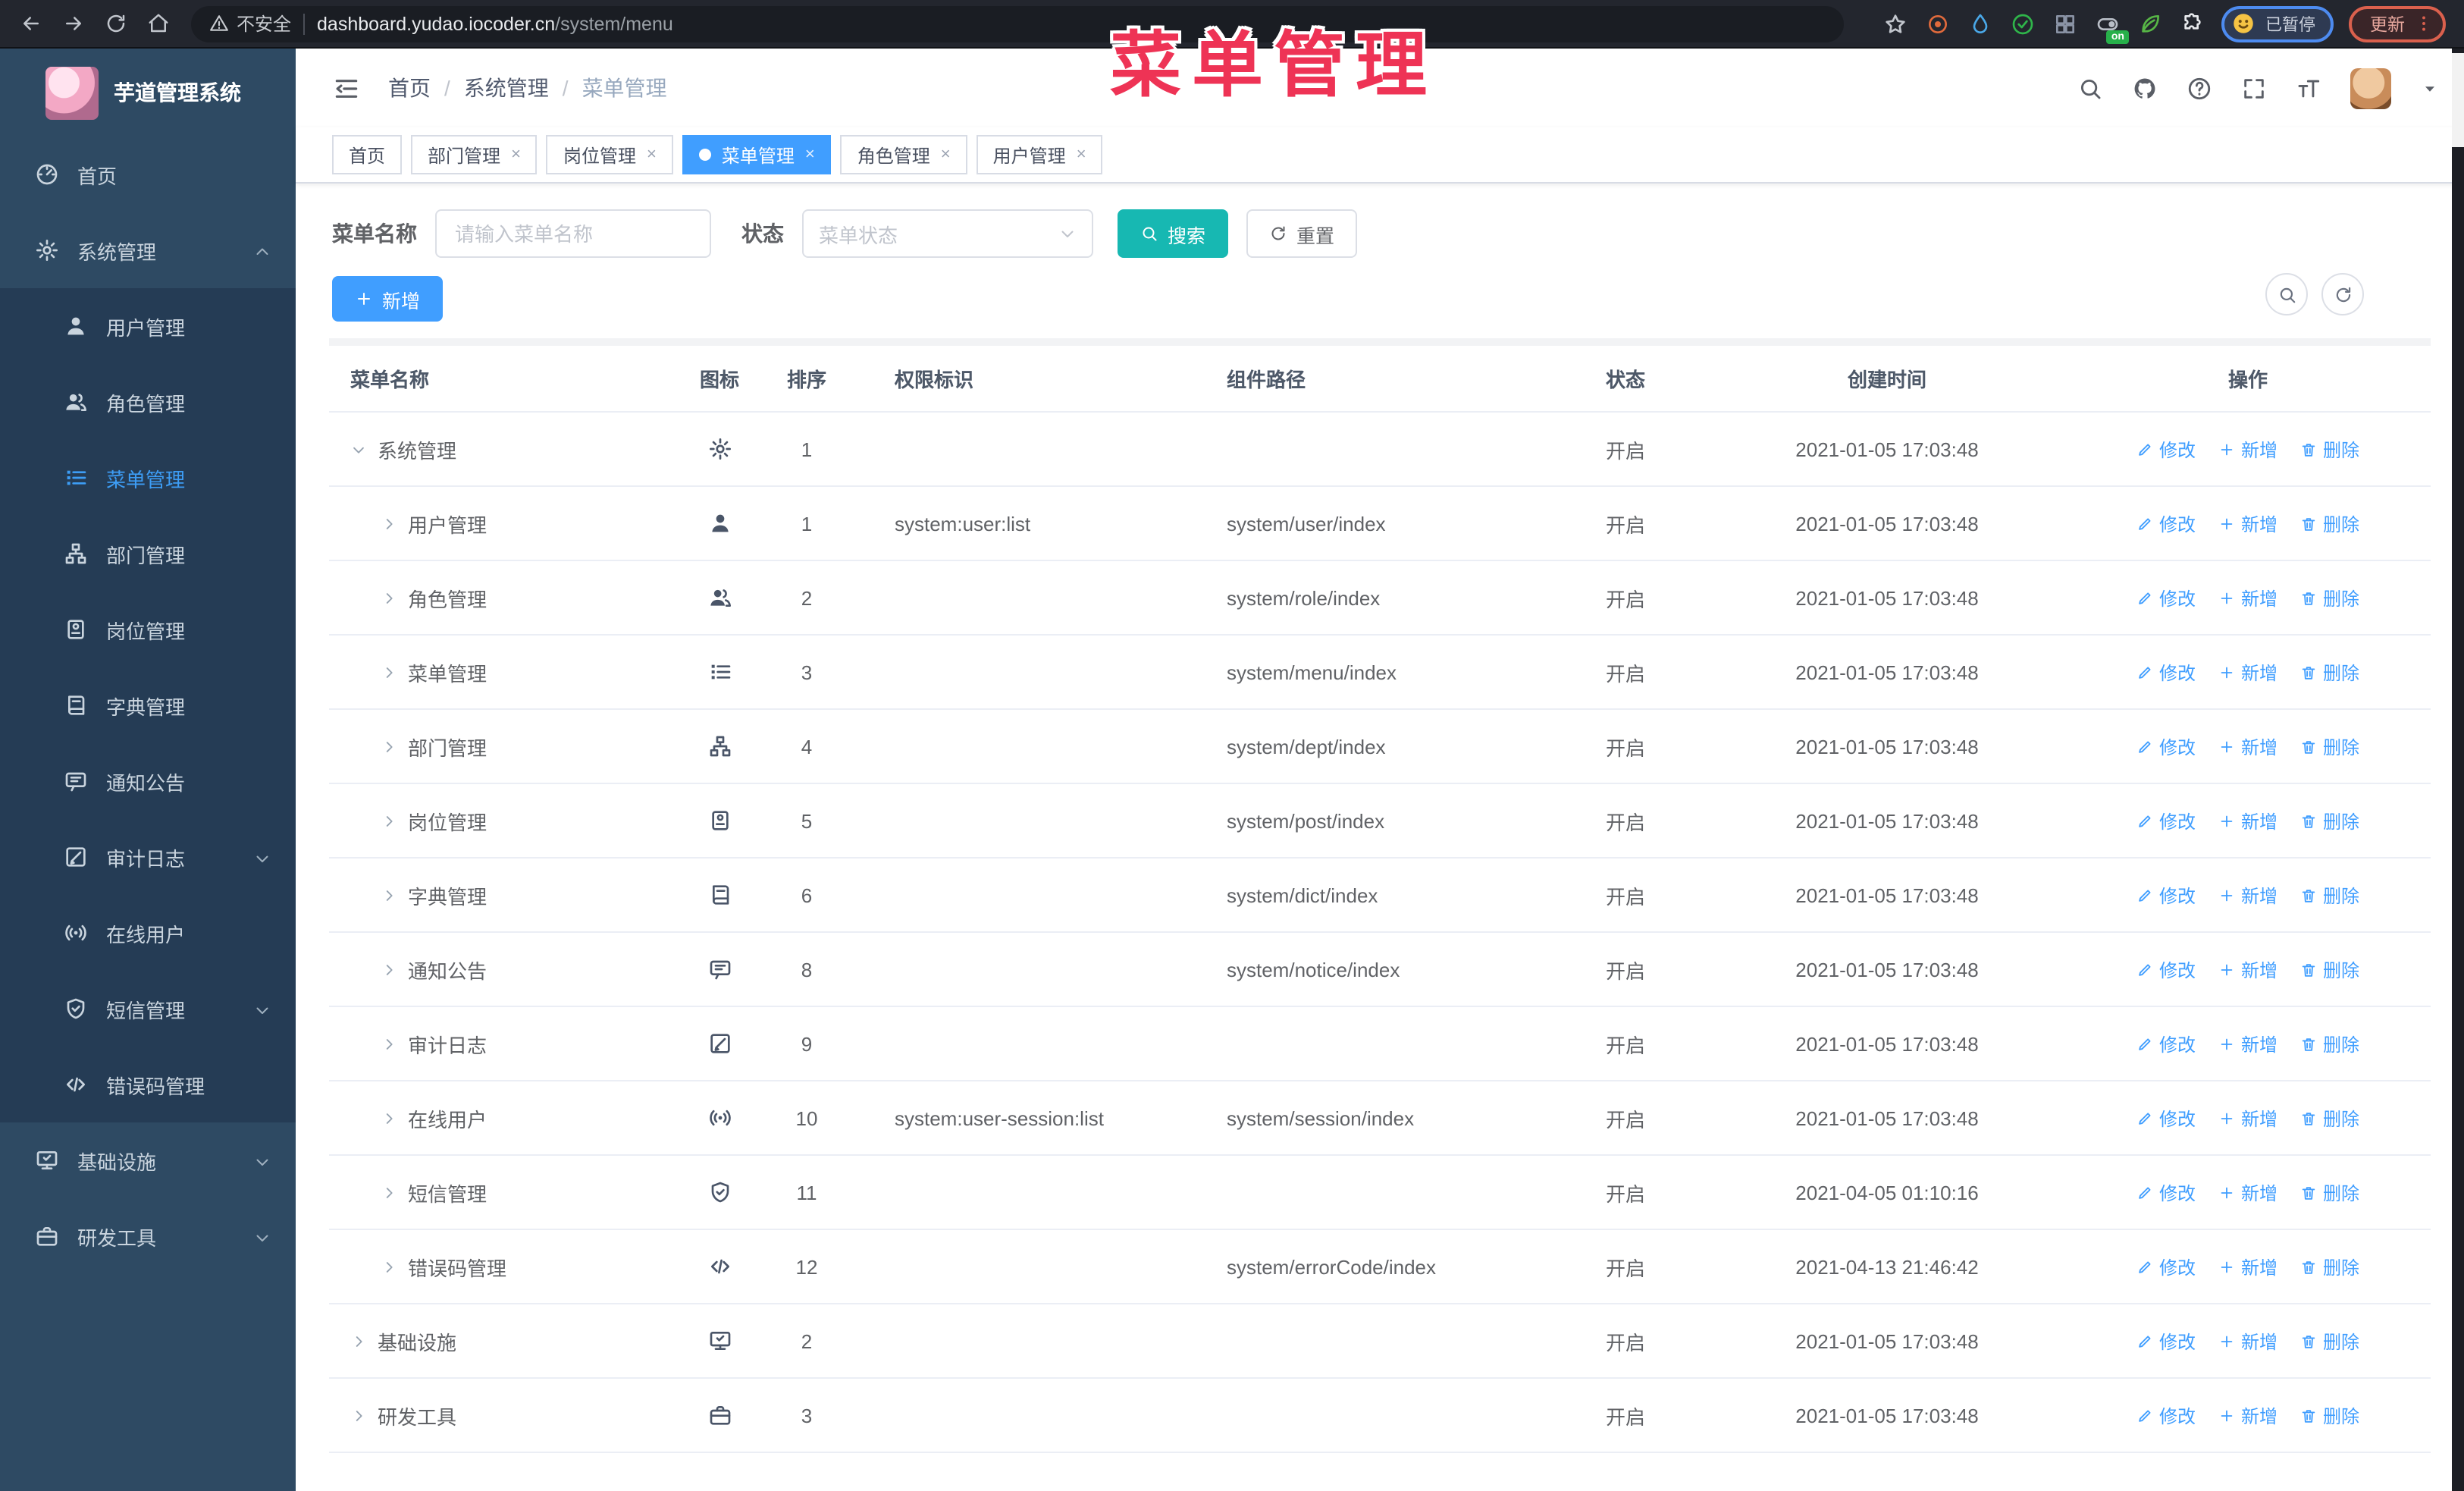  Describe the element at coordinates (148, 93) in the screenshot. I see `app-logo-row: 芋道管理系统` at that location.